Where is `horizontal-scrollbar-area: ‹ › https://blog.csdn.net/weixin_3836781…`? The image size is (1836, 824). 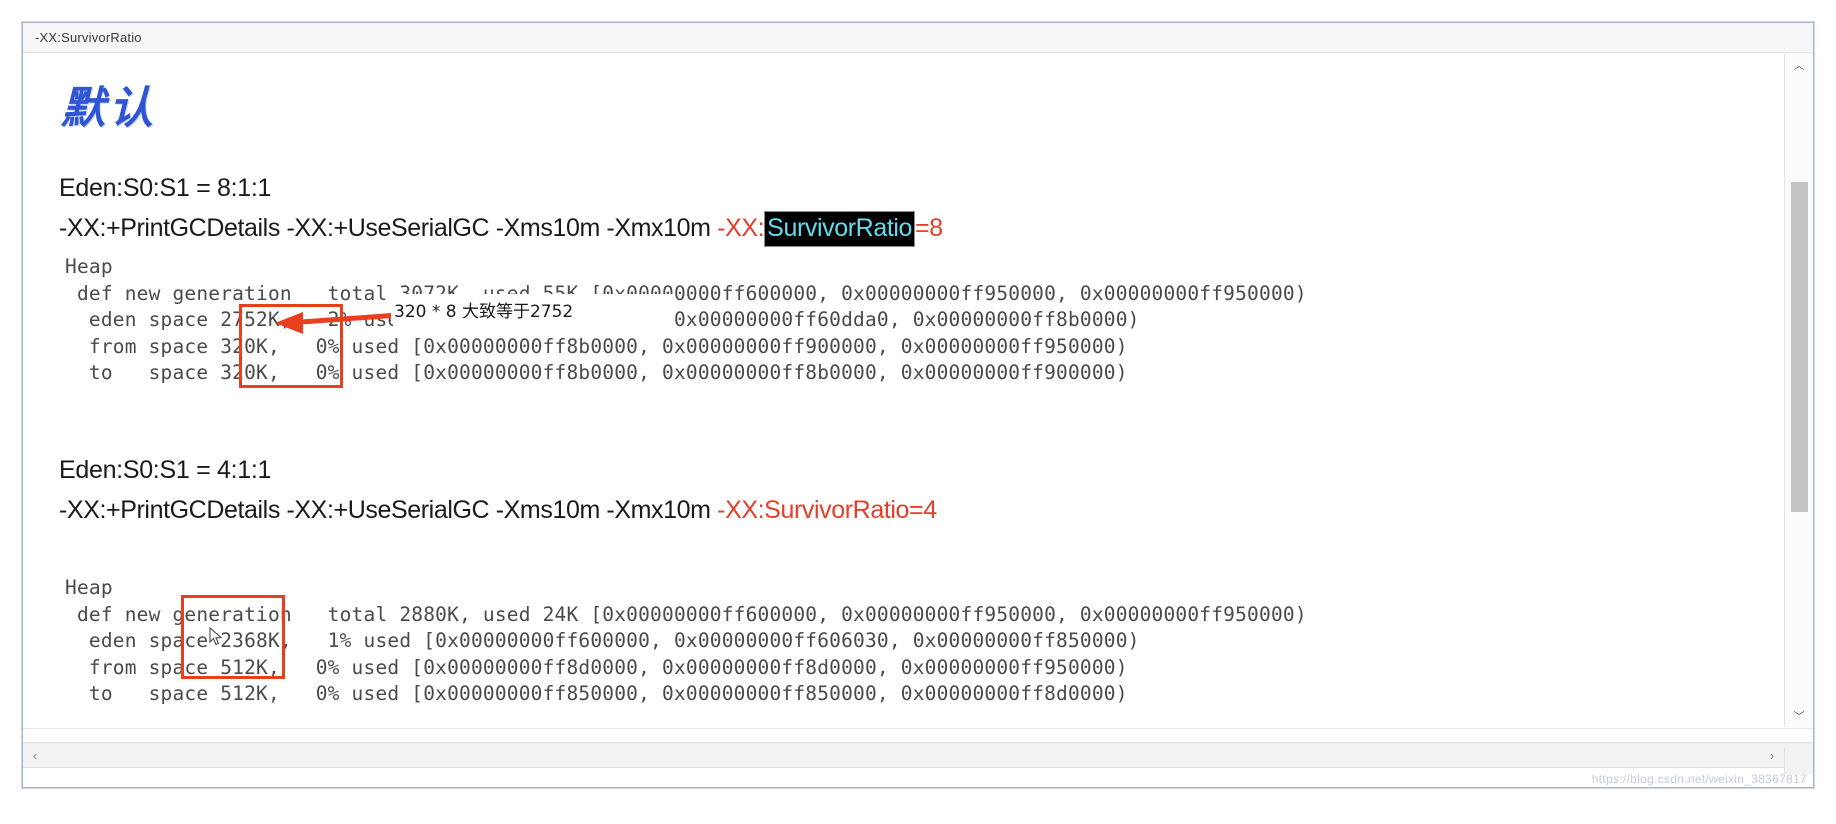
horizontal-scrollbar-area: ‹ › https://blog.csdn.net/weixin_3836781… is located at coordinates (918, 757).